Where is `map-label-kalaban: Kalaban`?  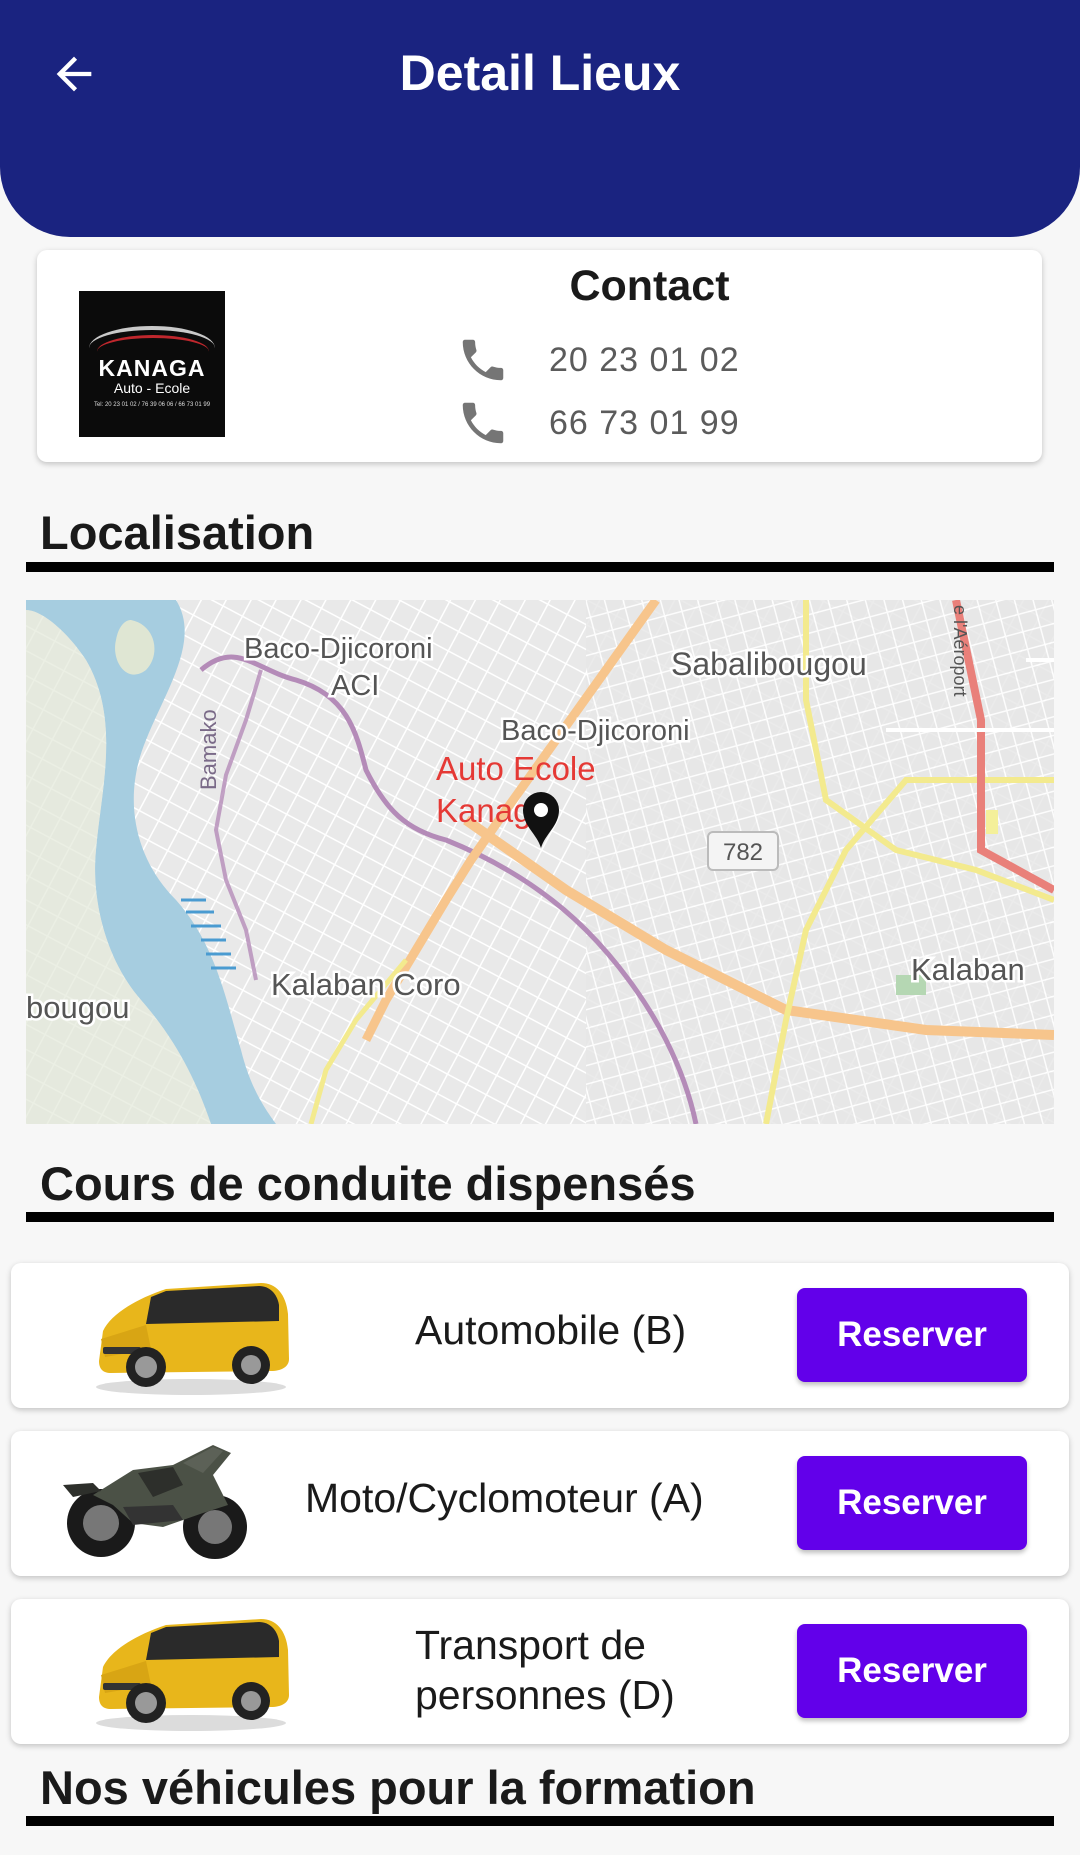 map-label-kalaban: Kalaban is located at coordinates (968, 969).